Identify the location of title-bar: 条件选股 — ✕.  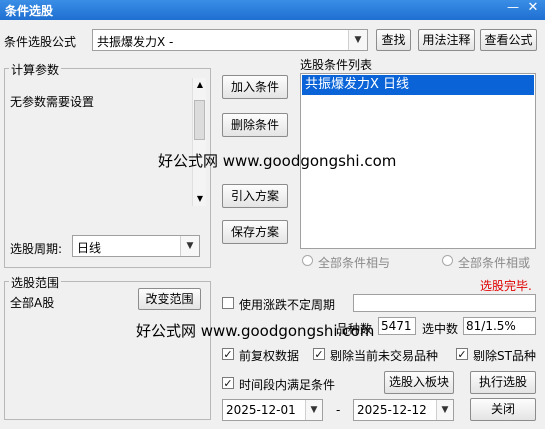
(272, 10).